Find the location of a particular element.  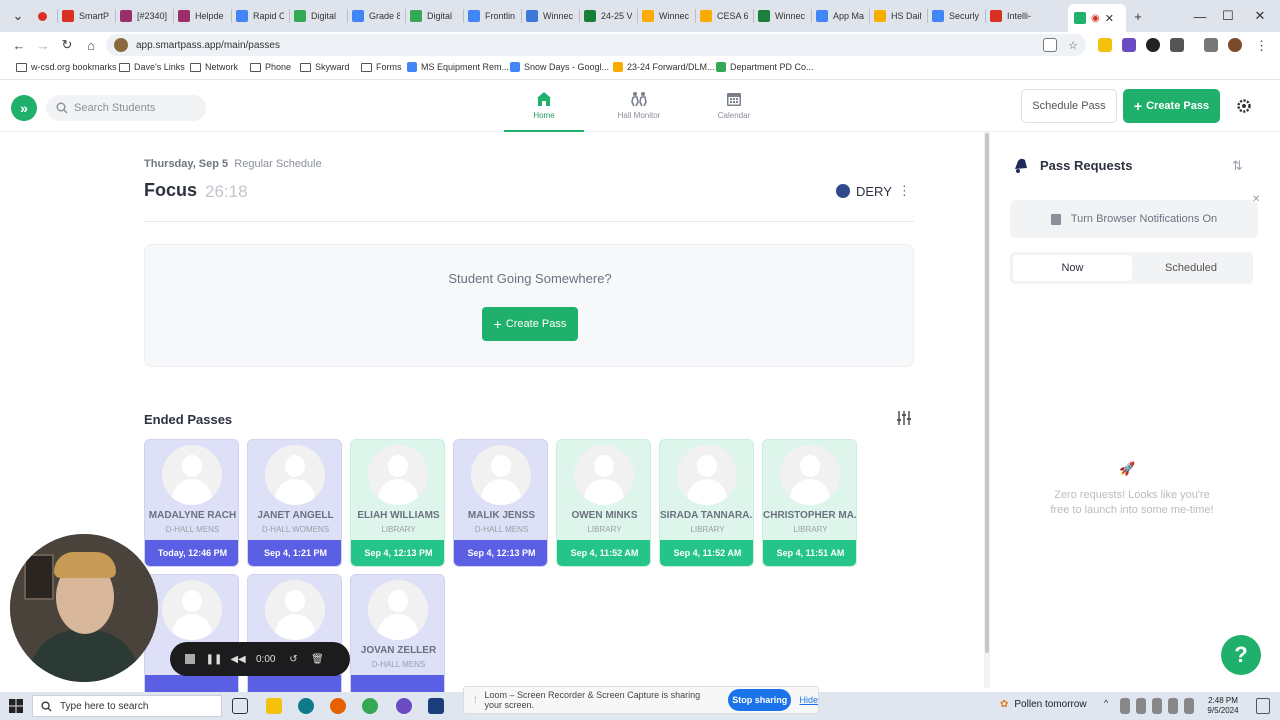

bookmark-star-icon: ☆ is located at coordinates (1073, 45).